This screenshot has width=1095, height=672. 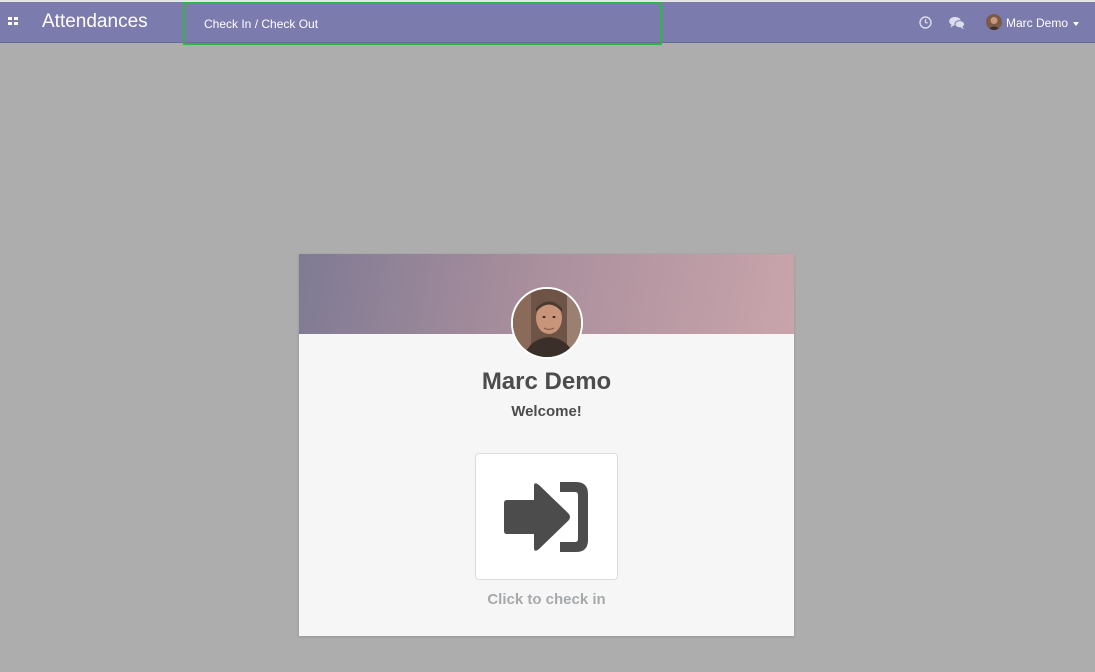 What do you see at coordinates (546, 411) in the screenshot?
I see `welcome-message: Welcome!` at bounding box center [546, 411].